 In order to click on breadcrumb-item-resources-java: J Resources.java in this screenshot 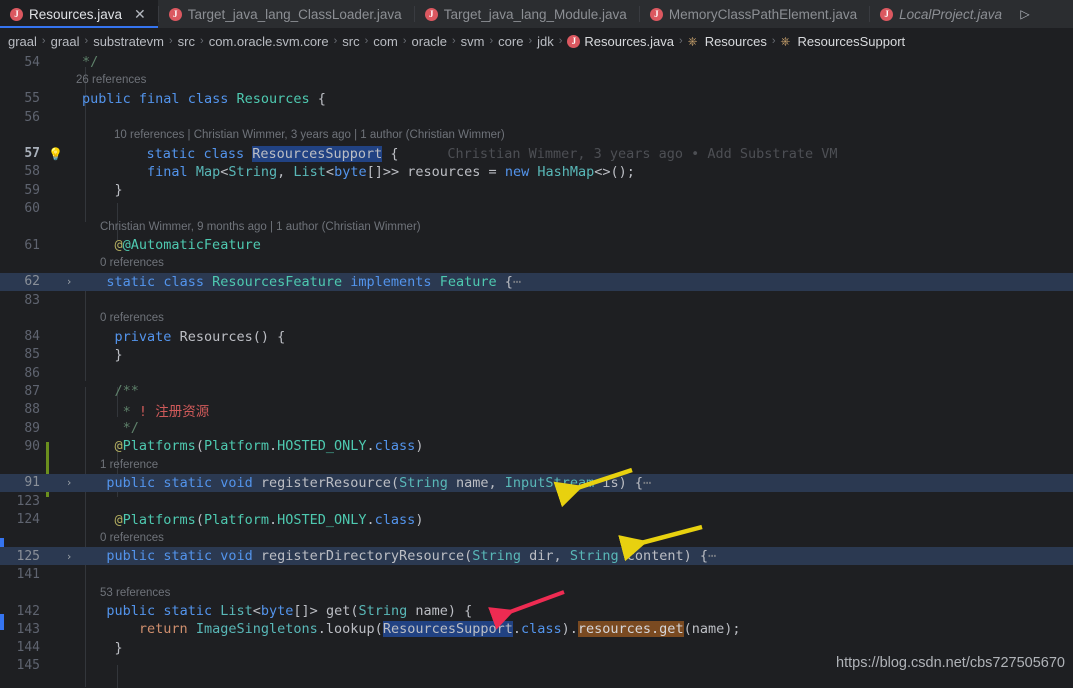, I will do `click(620, 41)`.